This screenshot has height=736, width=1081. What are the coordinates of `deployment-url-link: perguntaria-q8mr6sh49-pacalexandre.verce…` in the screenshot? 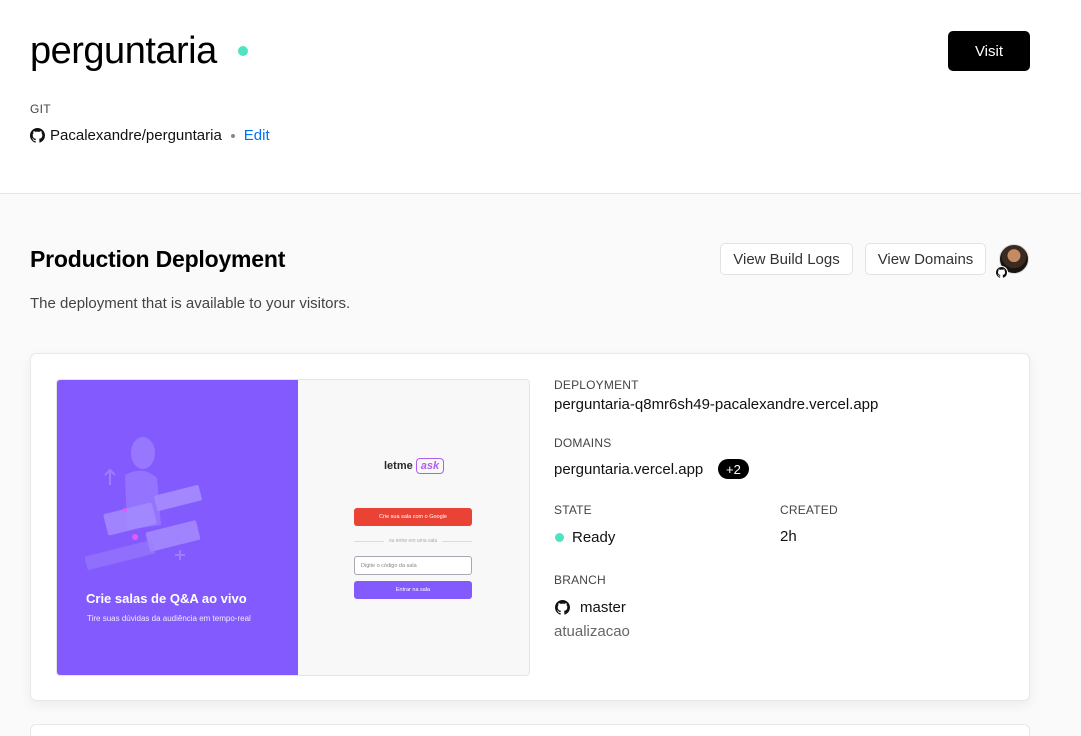 It's located at (716, 404).